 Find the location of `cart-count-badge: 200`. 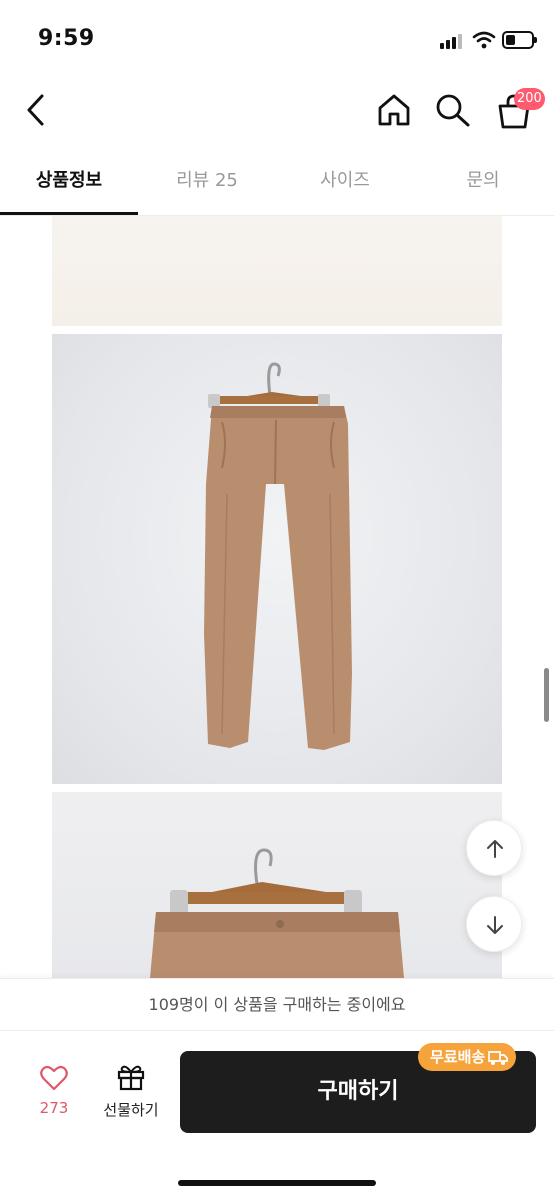

cart-count-badge: 200 is located at coordinates (529, 99).